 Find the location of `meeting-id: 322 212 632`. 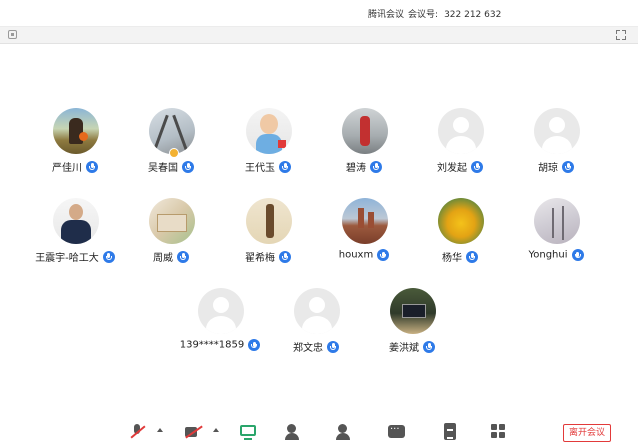

meeting-id: 322 212 632 is located at coordinates (473, 15).